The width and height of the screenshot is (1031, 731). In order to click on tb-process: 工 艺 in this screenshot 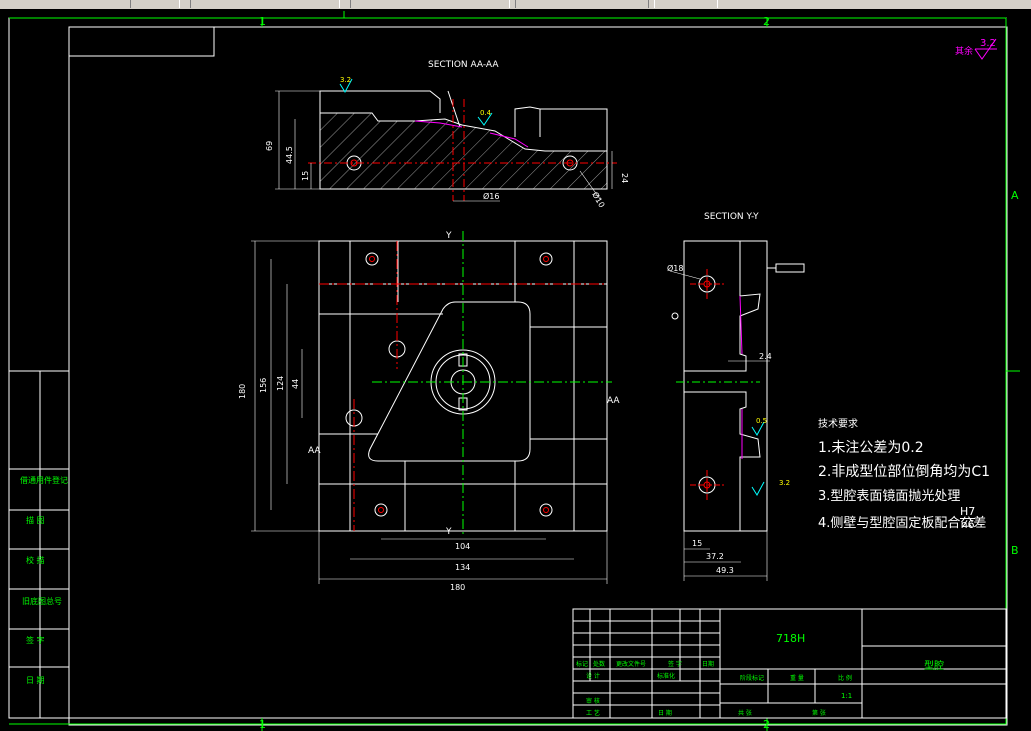, I will do `click(593, 713)`.